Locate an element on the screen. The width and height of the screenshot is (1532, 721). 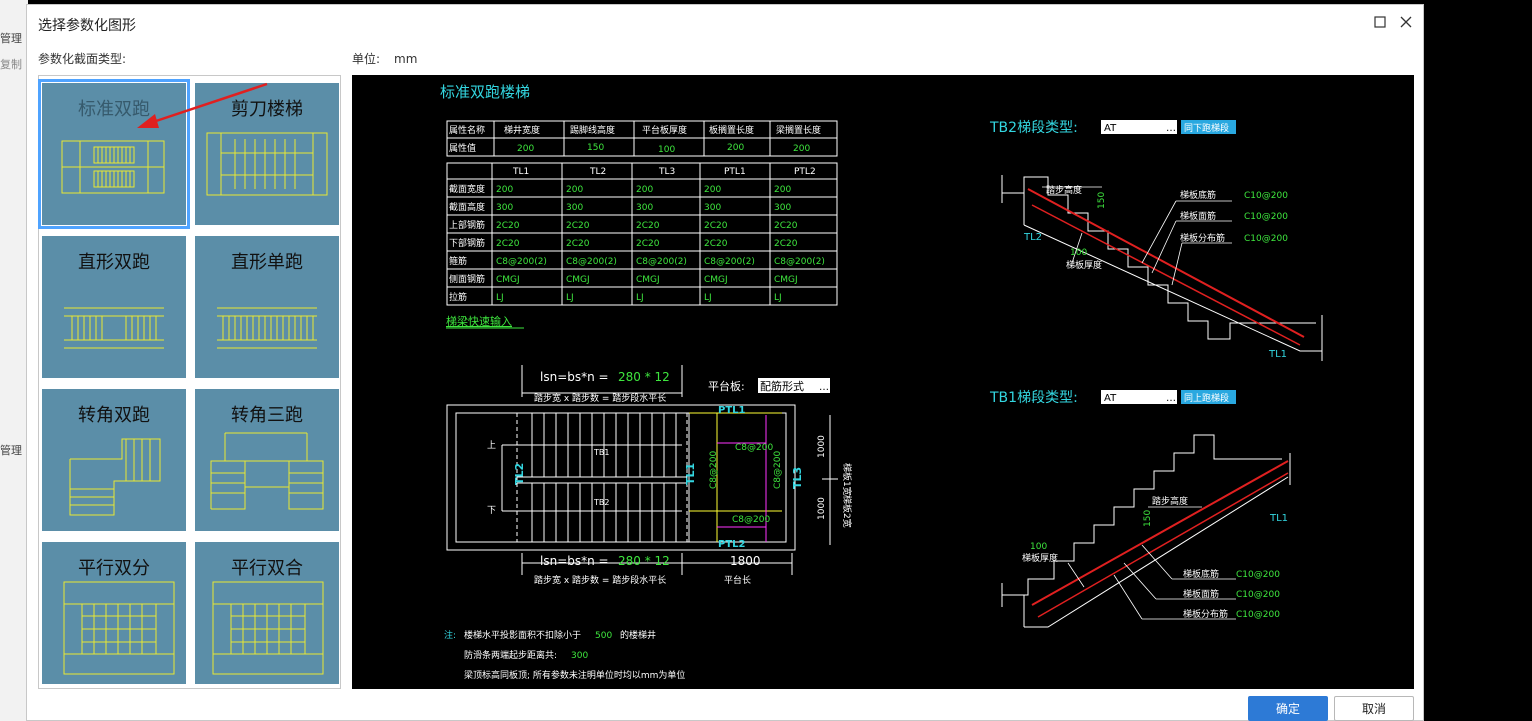
note-line2: 防滑条两端起步距离共: is located at coordinates (510, 655).